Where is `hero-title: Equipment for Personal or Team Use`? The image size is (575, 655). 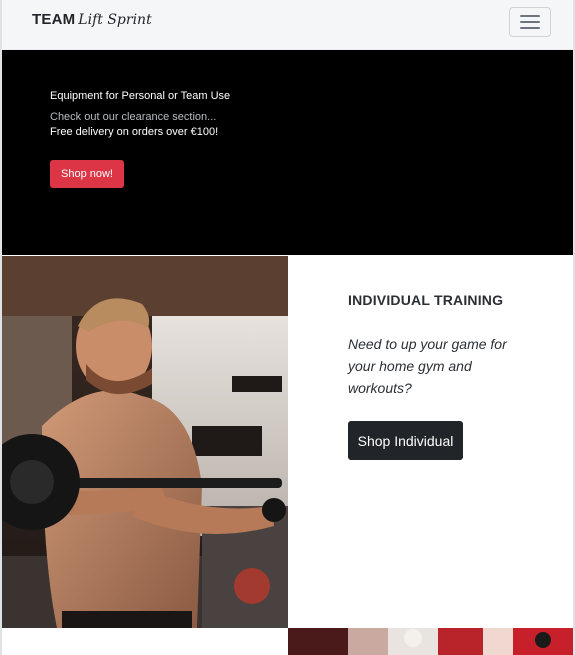 hero-title: Equipment for Personal or Team Use is located at coordinates (140, 96).